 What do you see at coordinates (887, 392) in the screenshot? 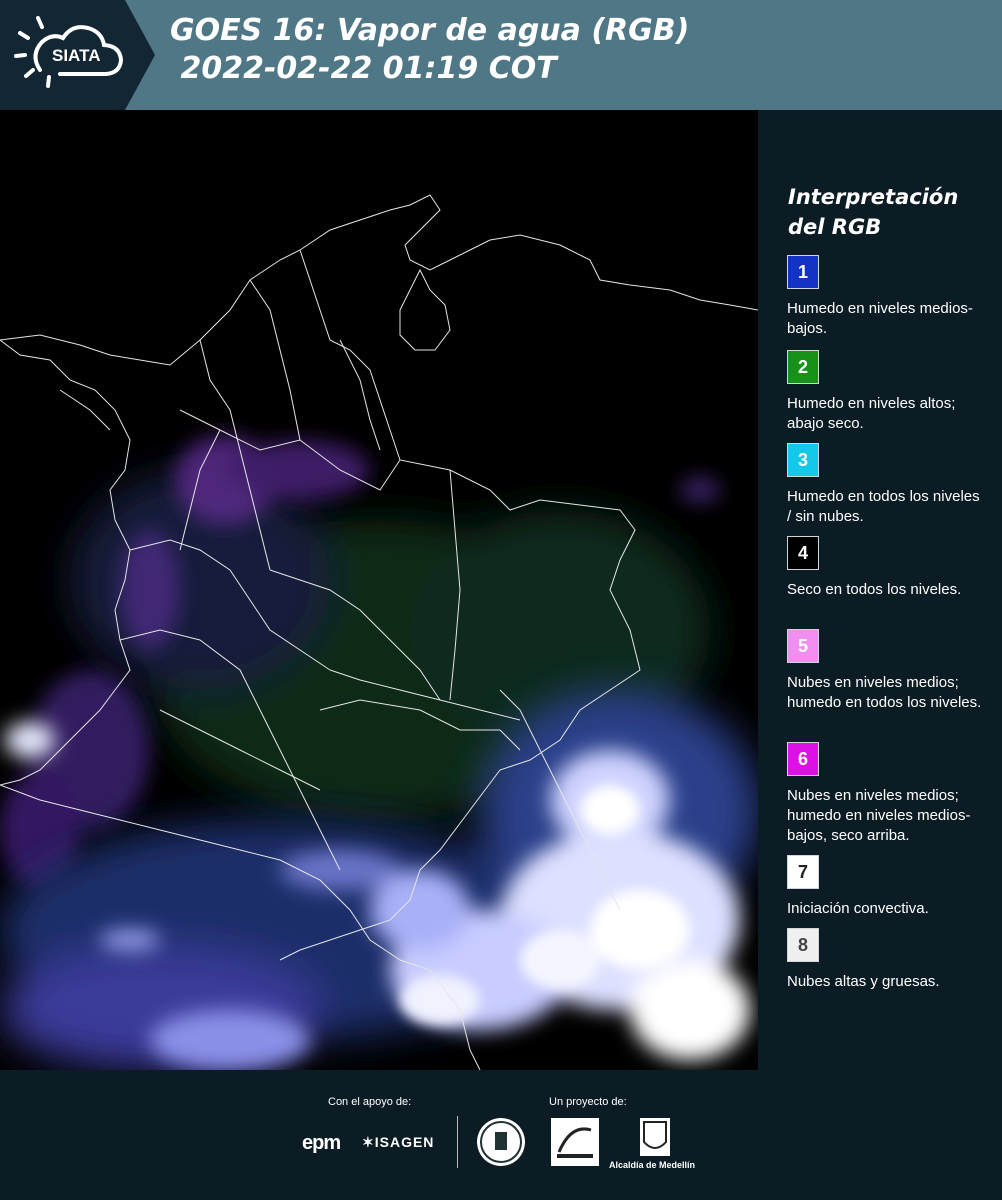
I see `legend-item-2: 2 Humedo en niveles altos; abajo seco.` at bounding box center [887, 392].